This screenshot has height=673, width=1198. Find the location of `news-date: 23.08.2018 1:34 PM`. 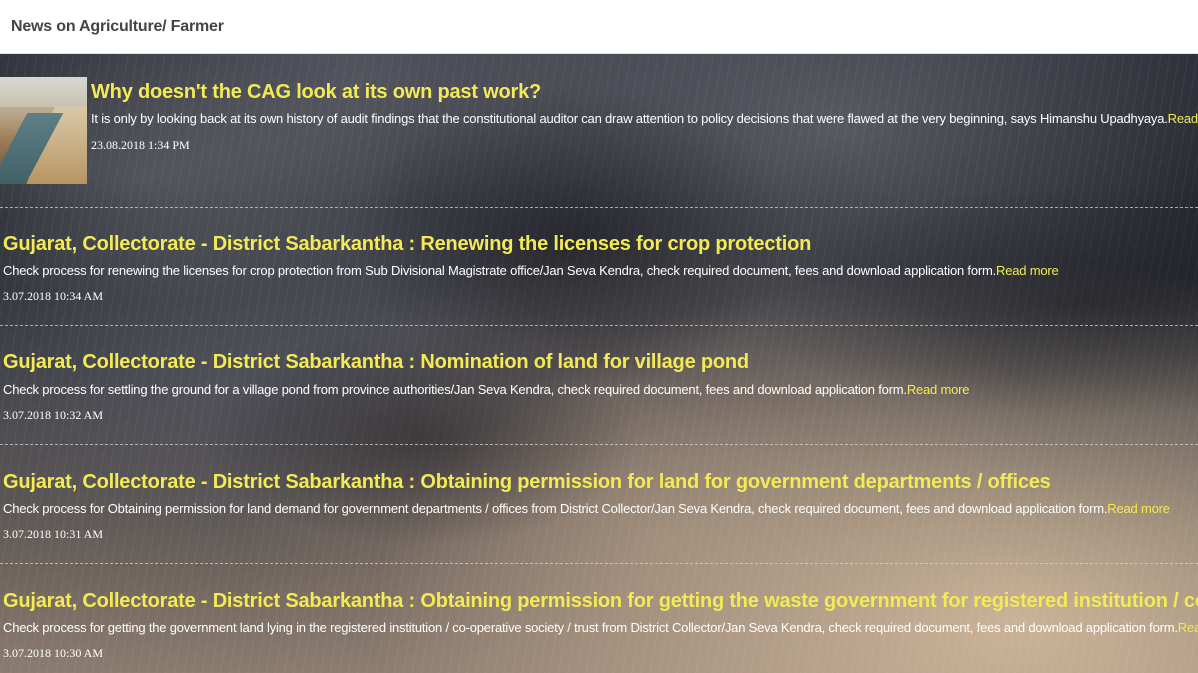

news-date: 23.08.2018 1:34 PM is located at coordinates (140, 145).